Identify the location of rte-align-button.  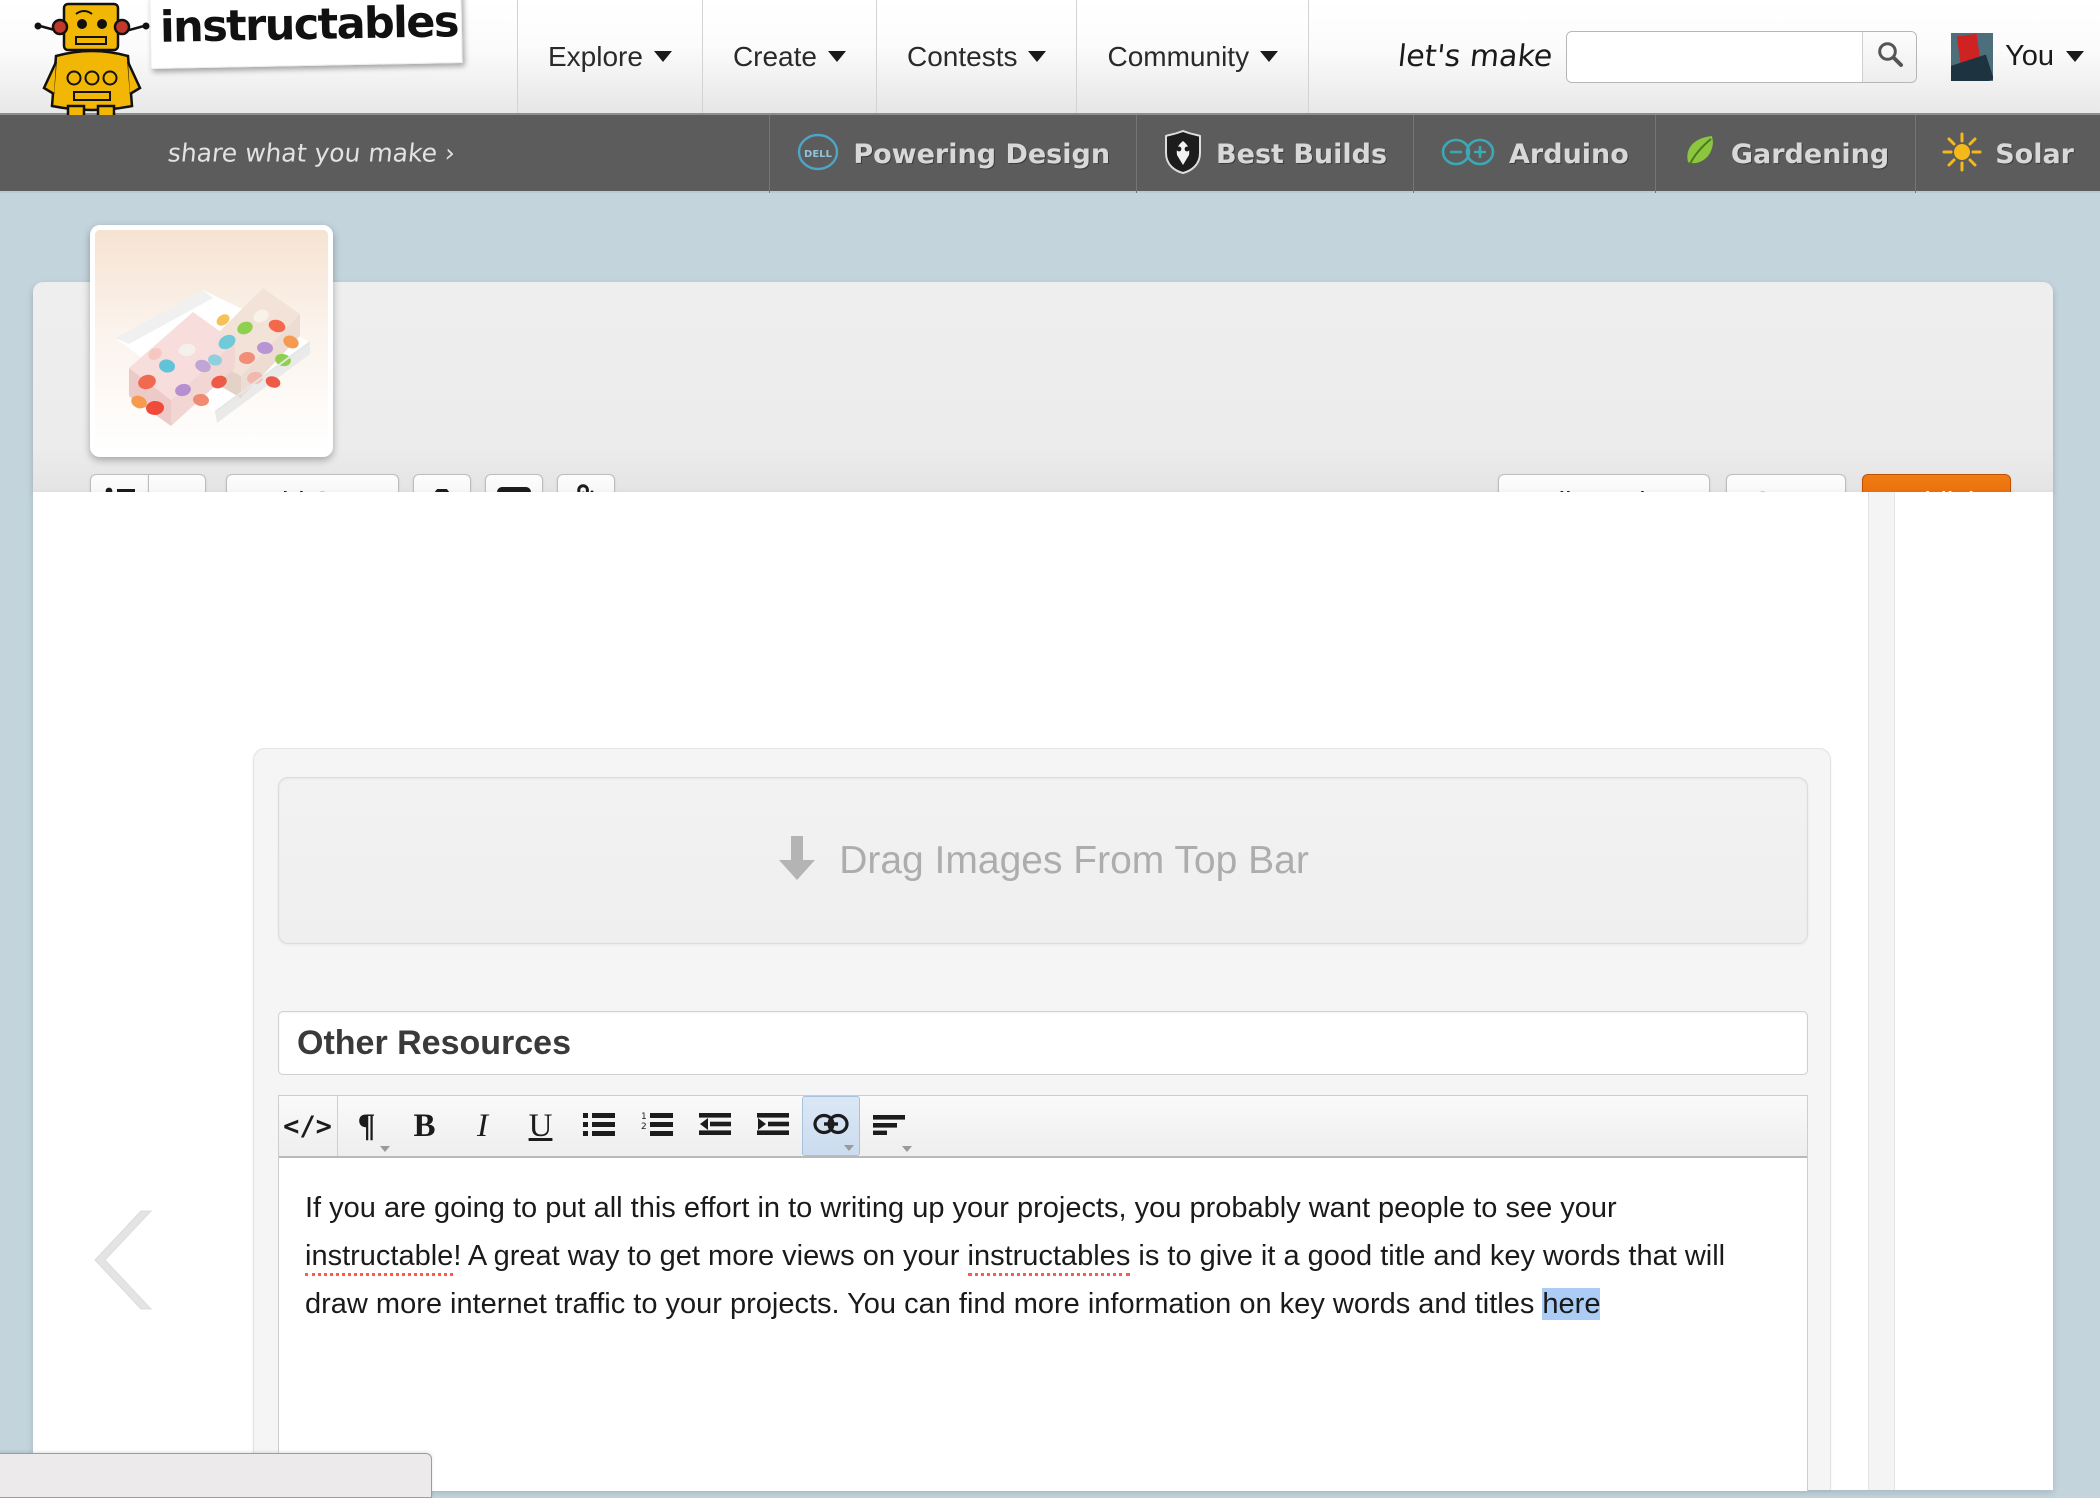
(889, 1126).